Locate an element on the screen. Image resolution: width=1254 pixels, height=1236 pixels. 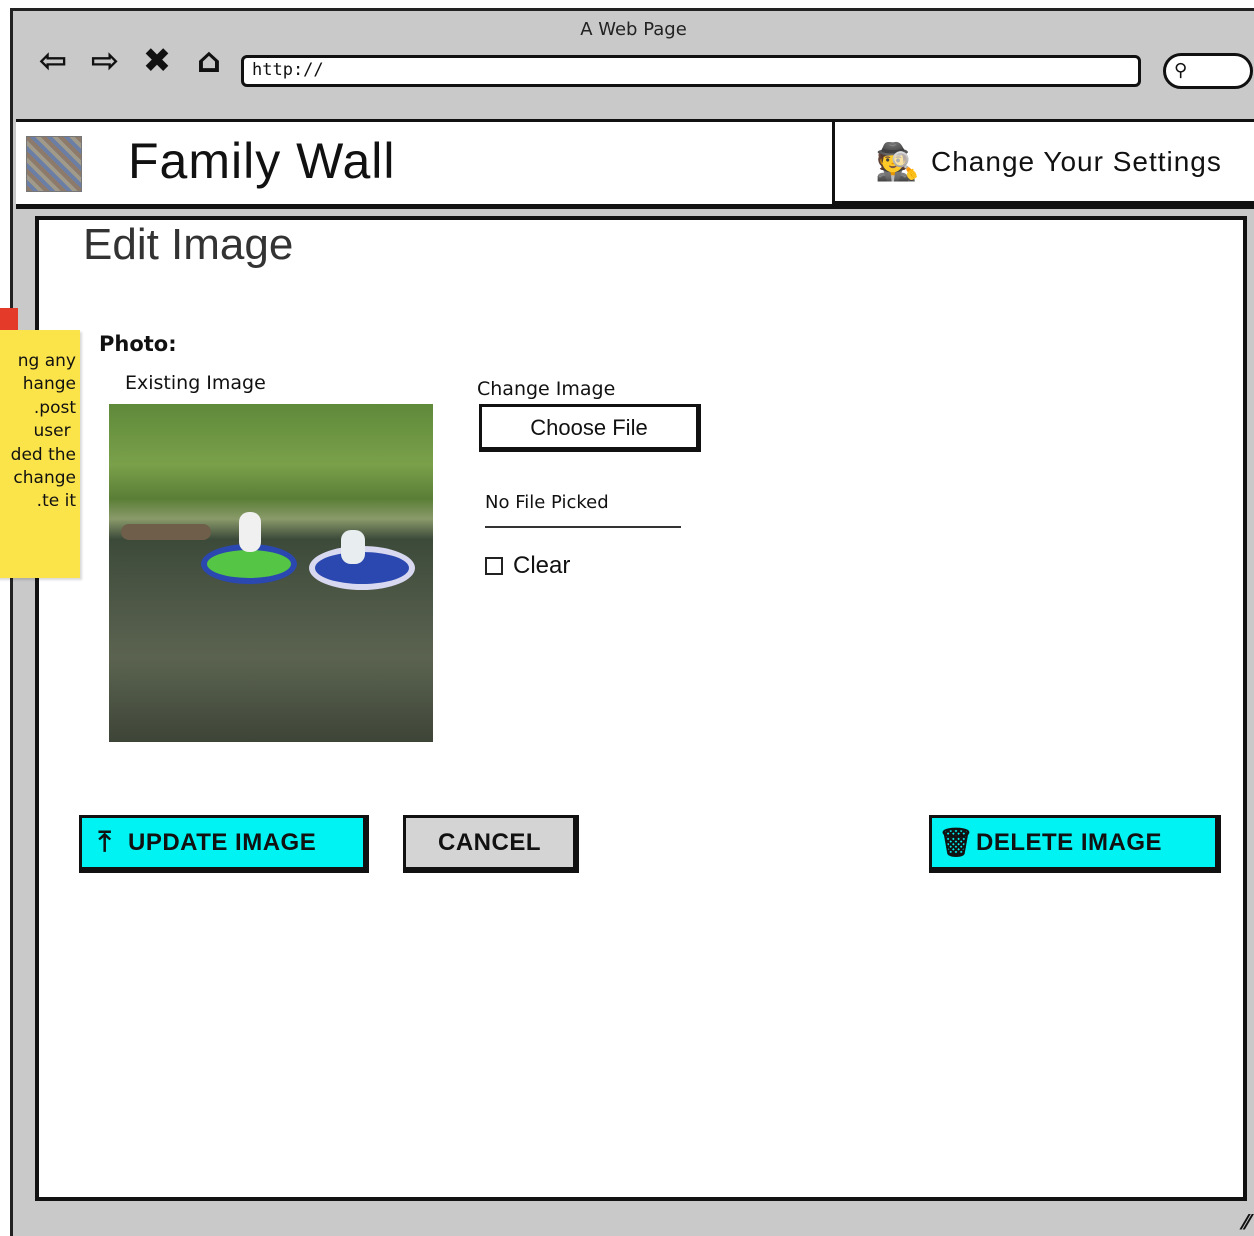
cancel-button: CANCEL is located at coordinates (491, 844).